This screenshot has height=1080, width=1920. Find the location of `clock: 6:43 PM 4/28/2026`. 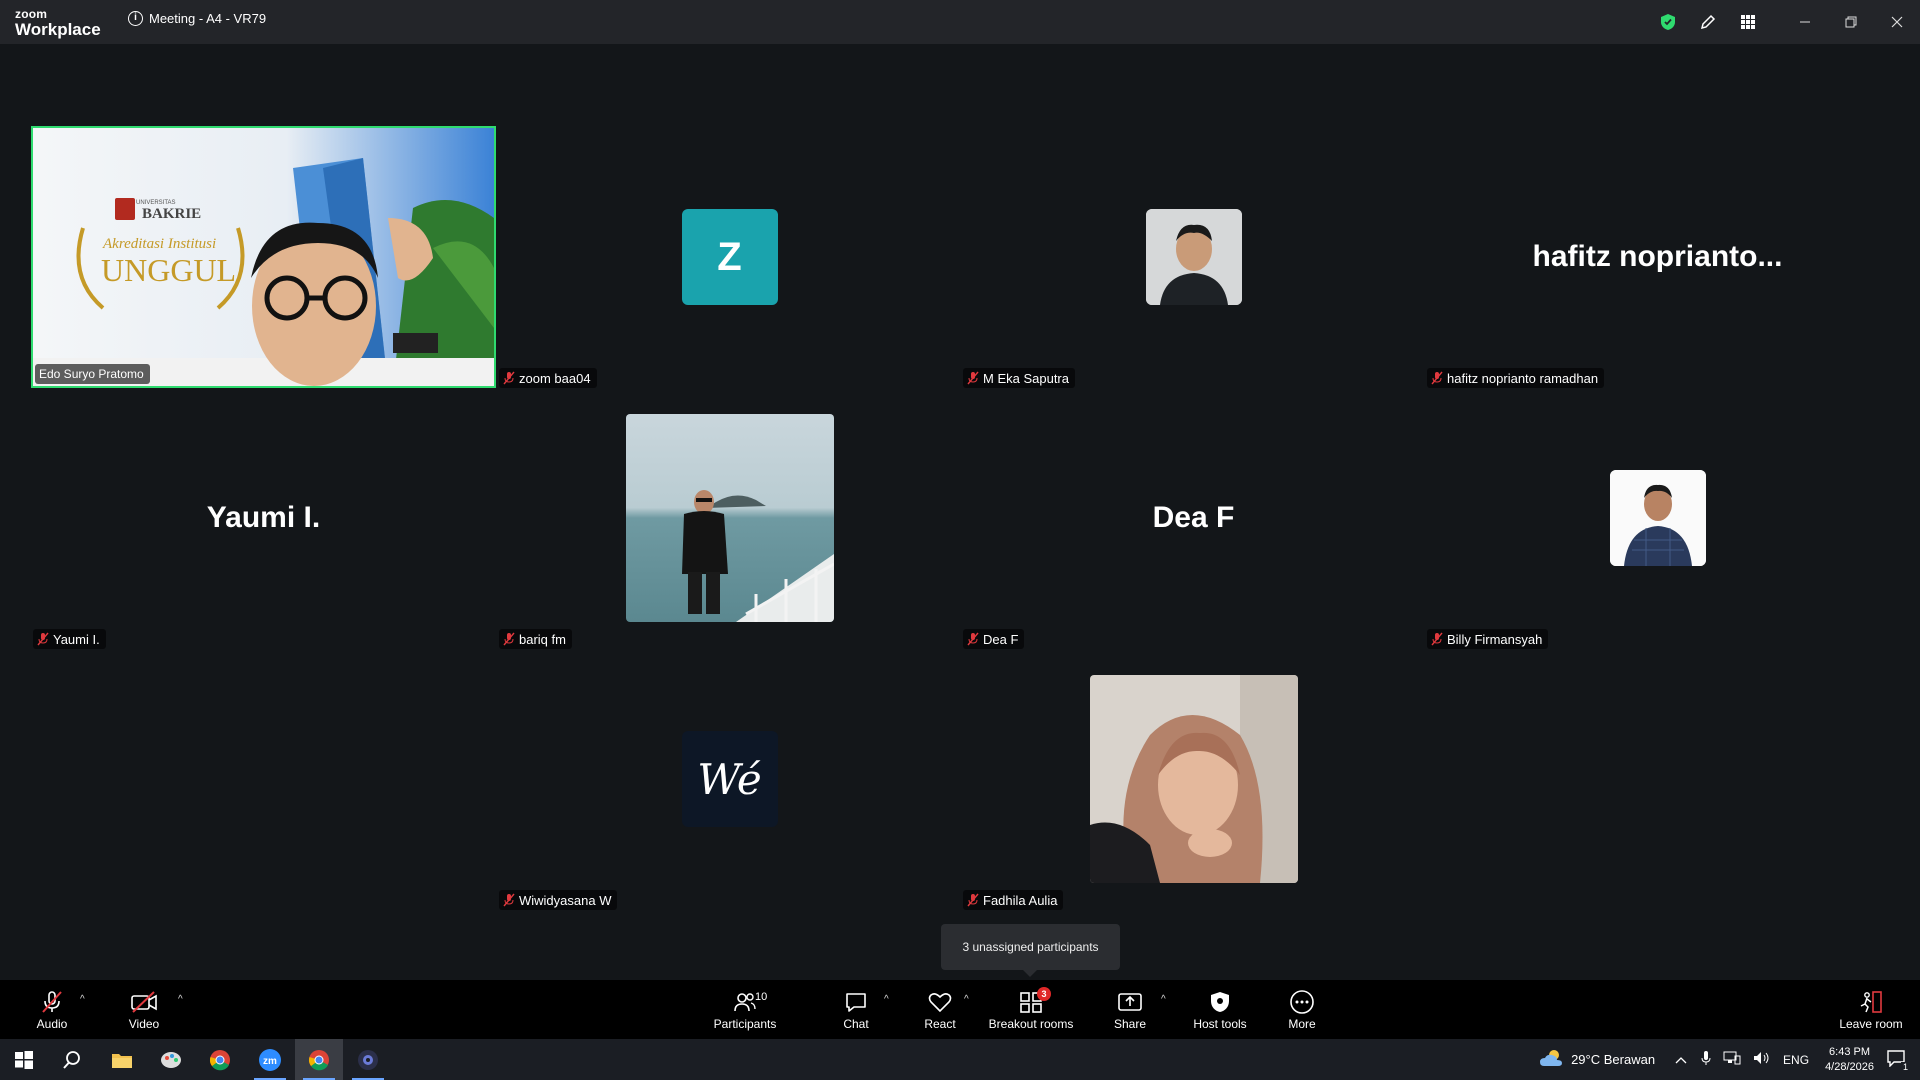

clock: 6:43 PM 4/28/2026 is located at coordinates (1849, 1060).